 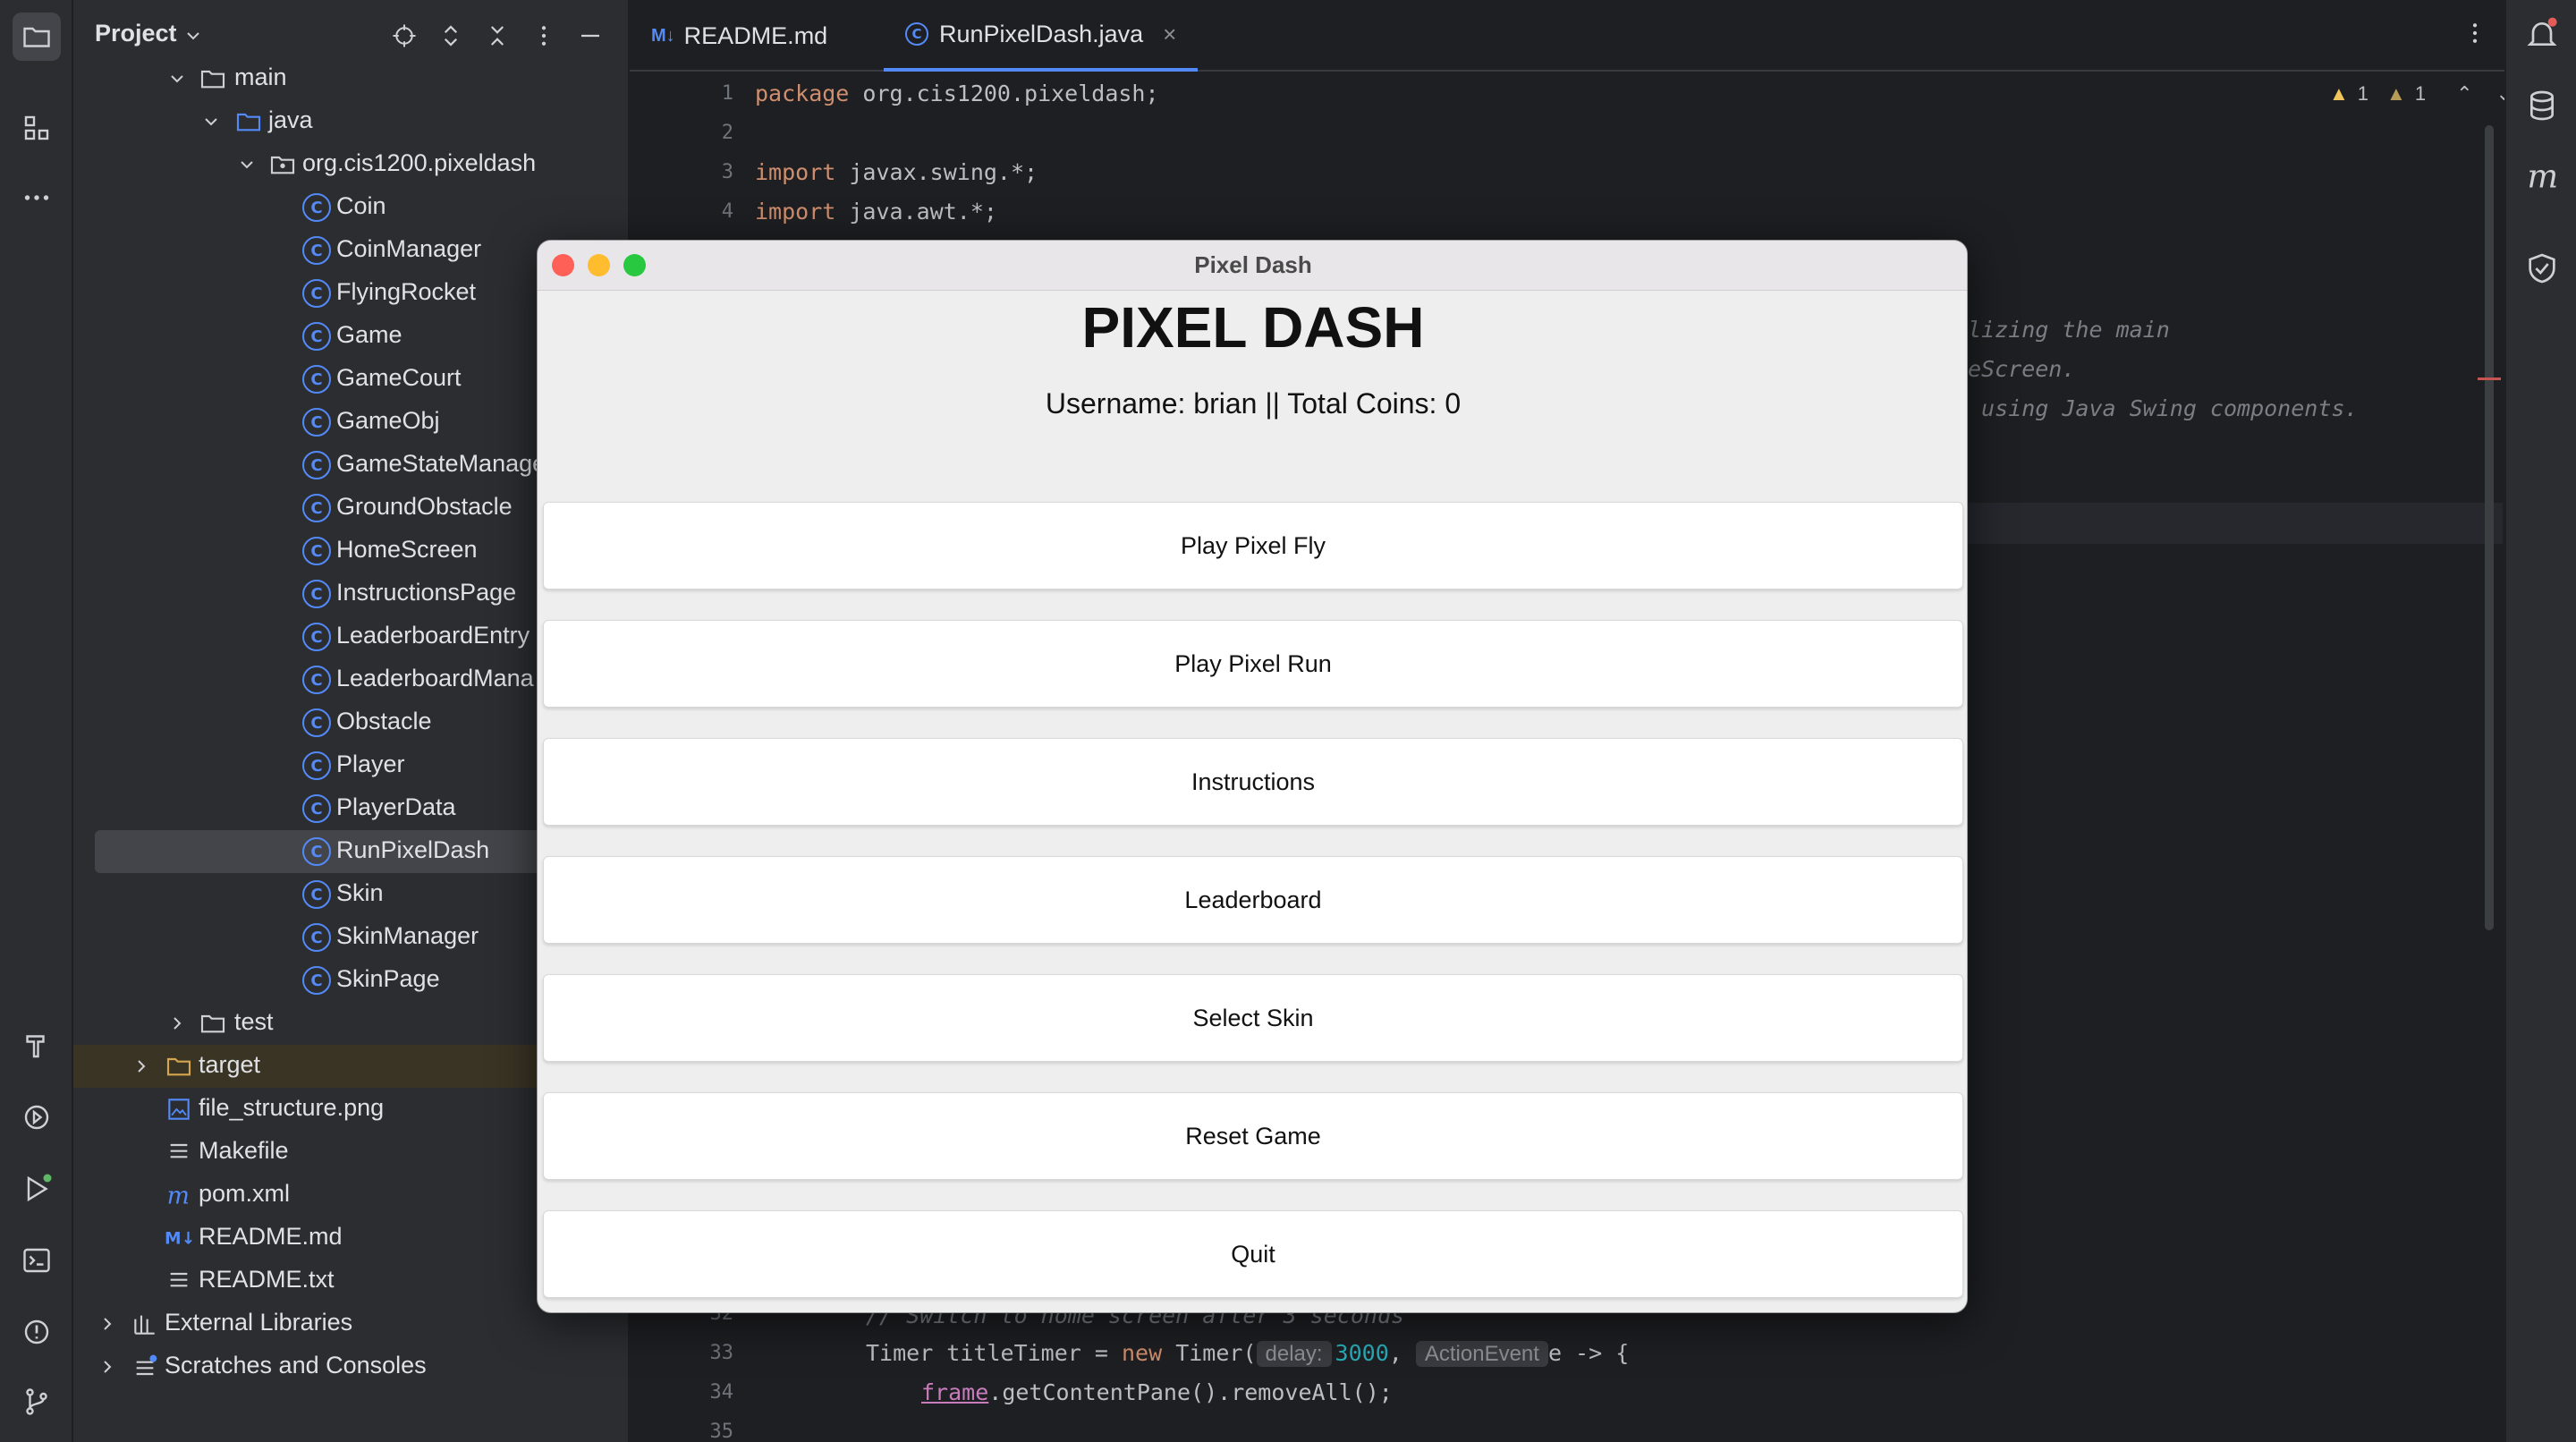 I want to click on svg-text: M↓, so click(x=179, y=1239).